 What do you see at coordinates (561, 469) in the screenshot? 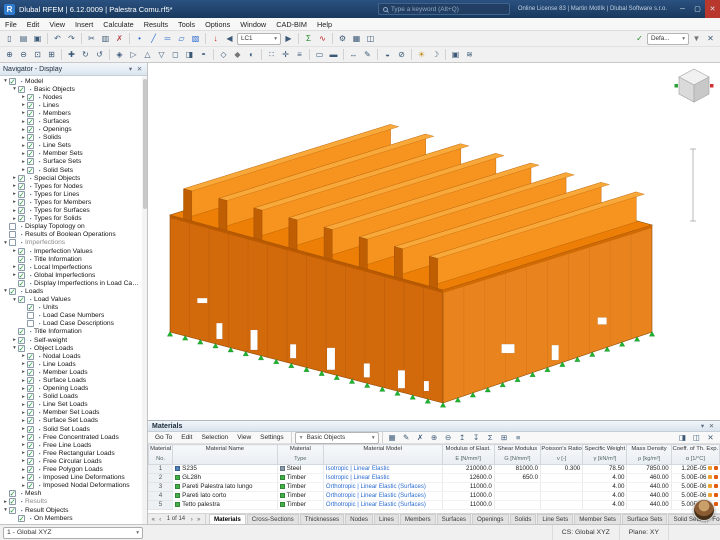
I see `cell-poisson: 0.300` at bounding box center [561, 469].